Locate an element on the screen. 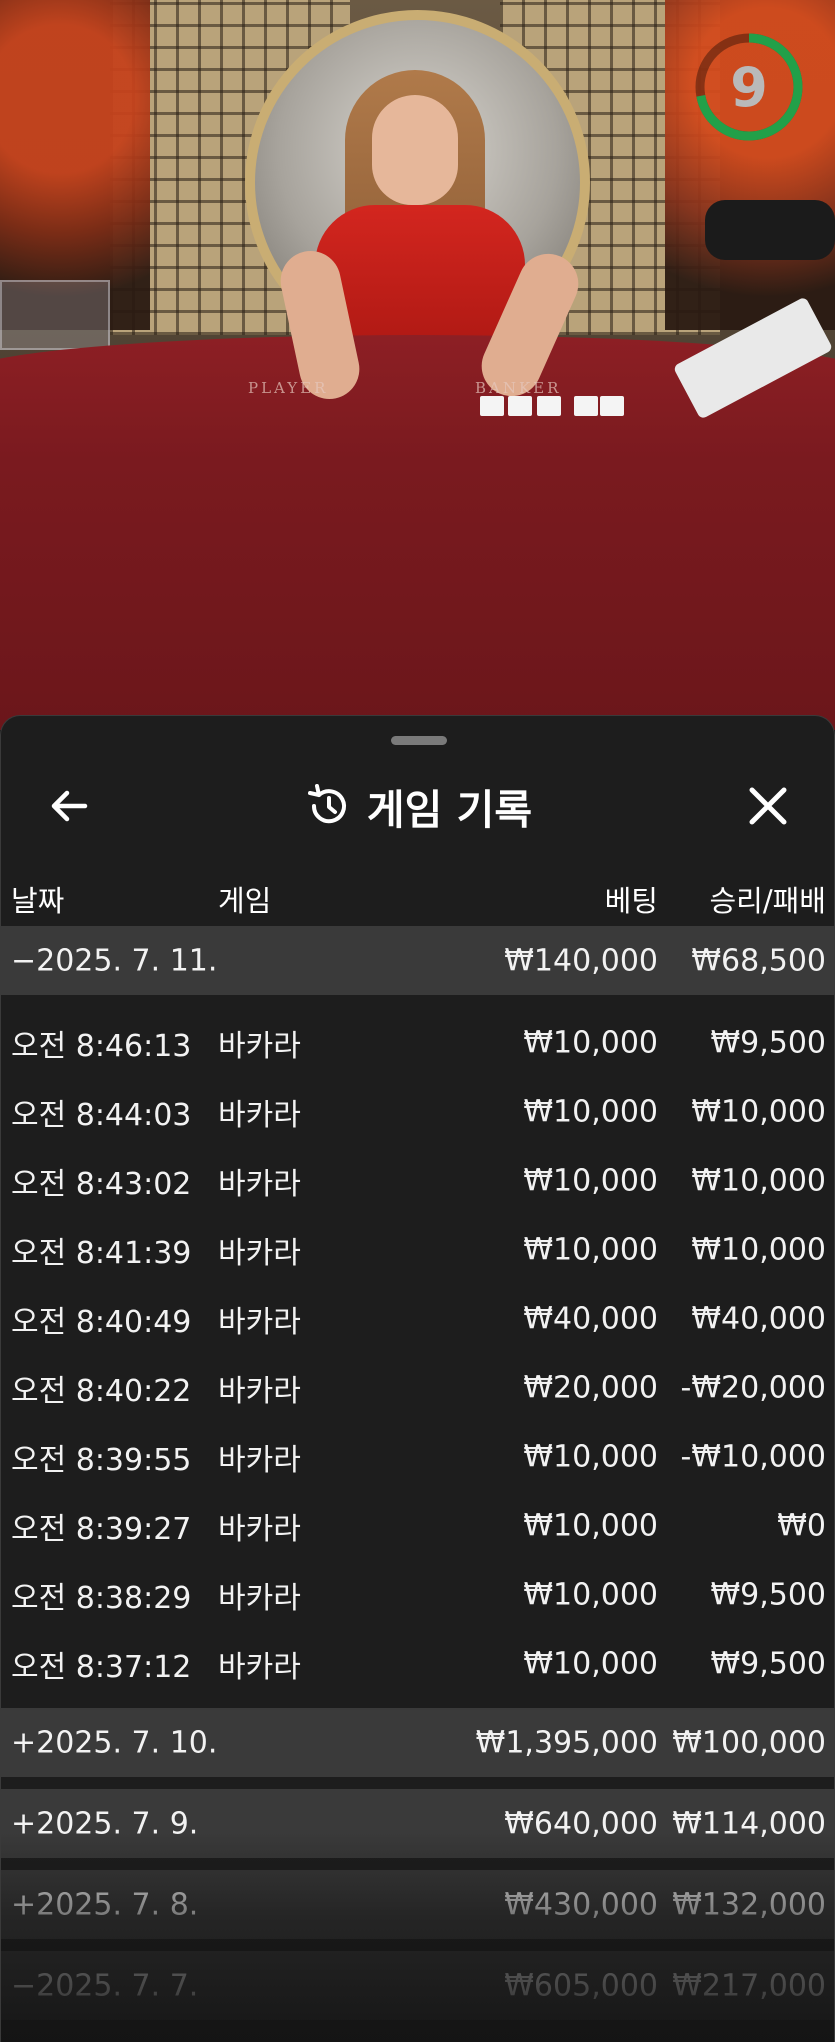 This screenshot has width=835, height=2042. date-group-row: +2025. 7. 9. ₩640,000 ₩114,000 is located at coordinates (417, 1823).